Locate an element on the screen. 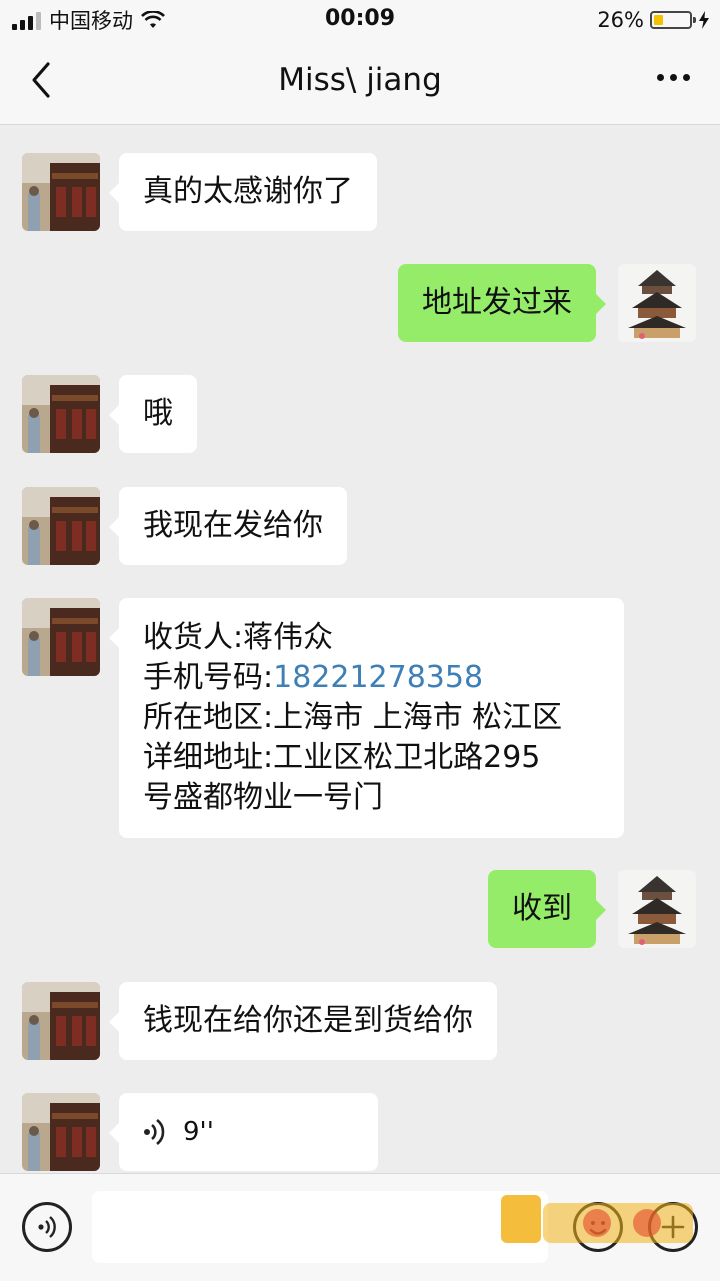 This screenshot has height=1281, width=720. plus-button is located at coordinates (673, 1227).